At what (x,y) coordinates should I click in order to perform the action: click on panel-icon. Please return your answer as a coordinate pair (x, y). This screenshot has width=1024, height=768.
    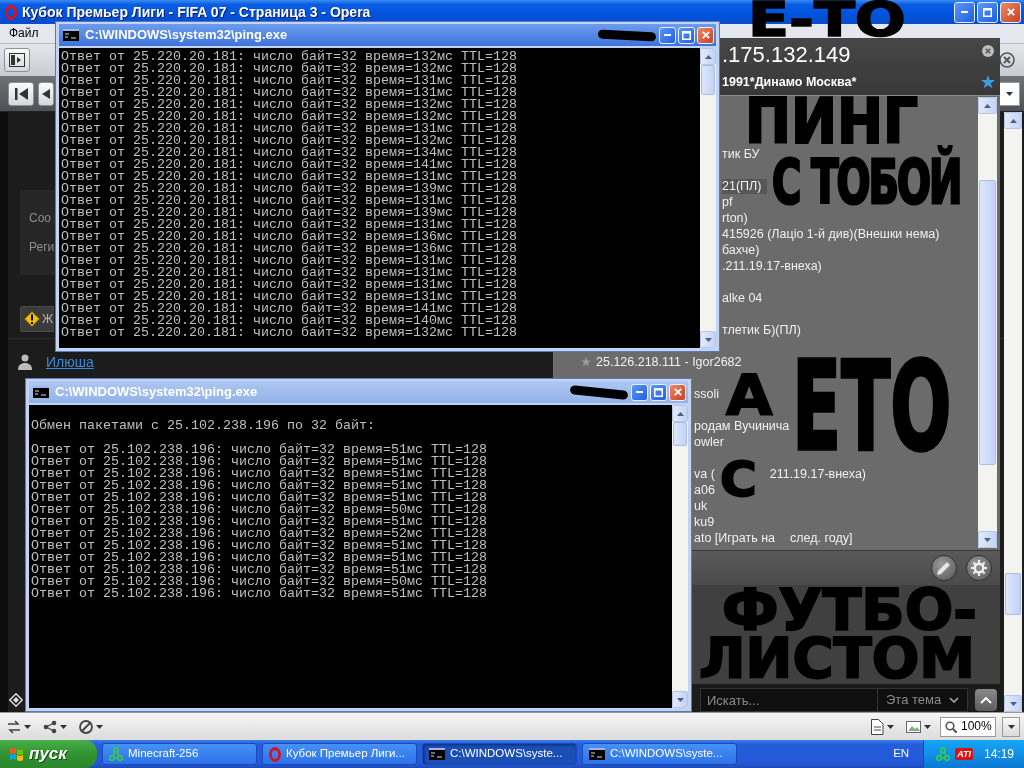
    Looking at the image, I should click on (17, 60).